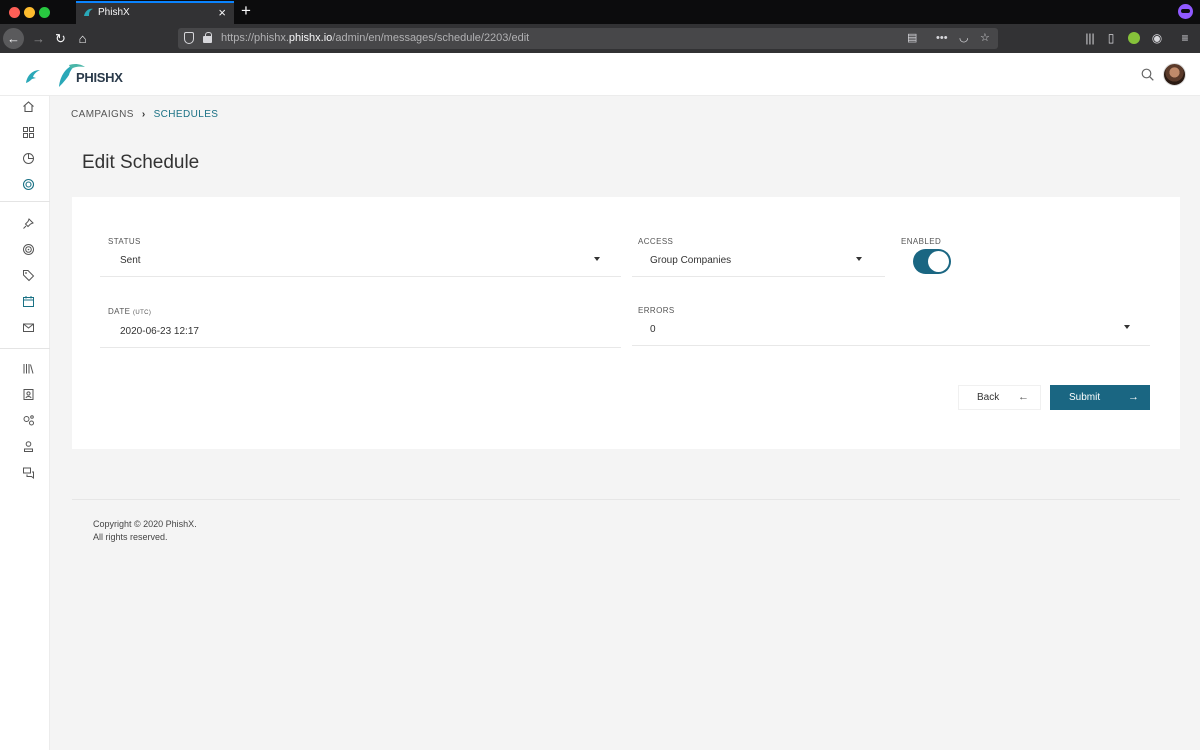  Describe the element at coordinates (656, 241) in the screenshot. I see `access-label: ACCESS` at that location.